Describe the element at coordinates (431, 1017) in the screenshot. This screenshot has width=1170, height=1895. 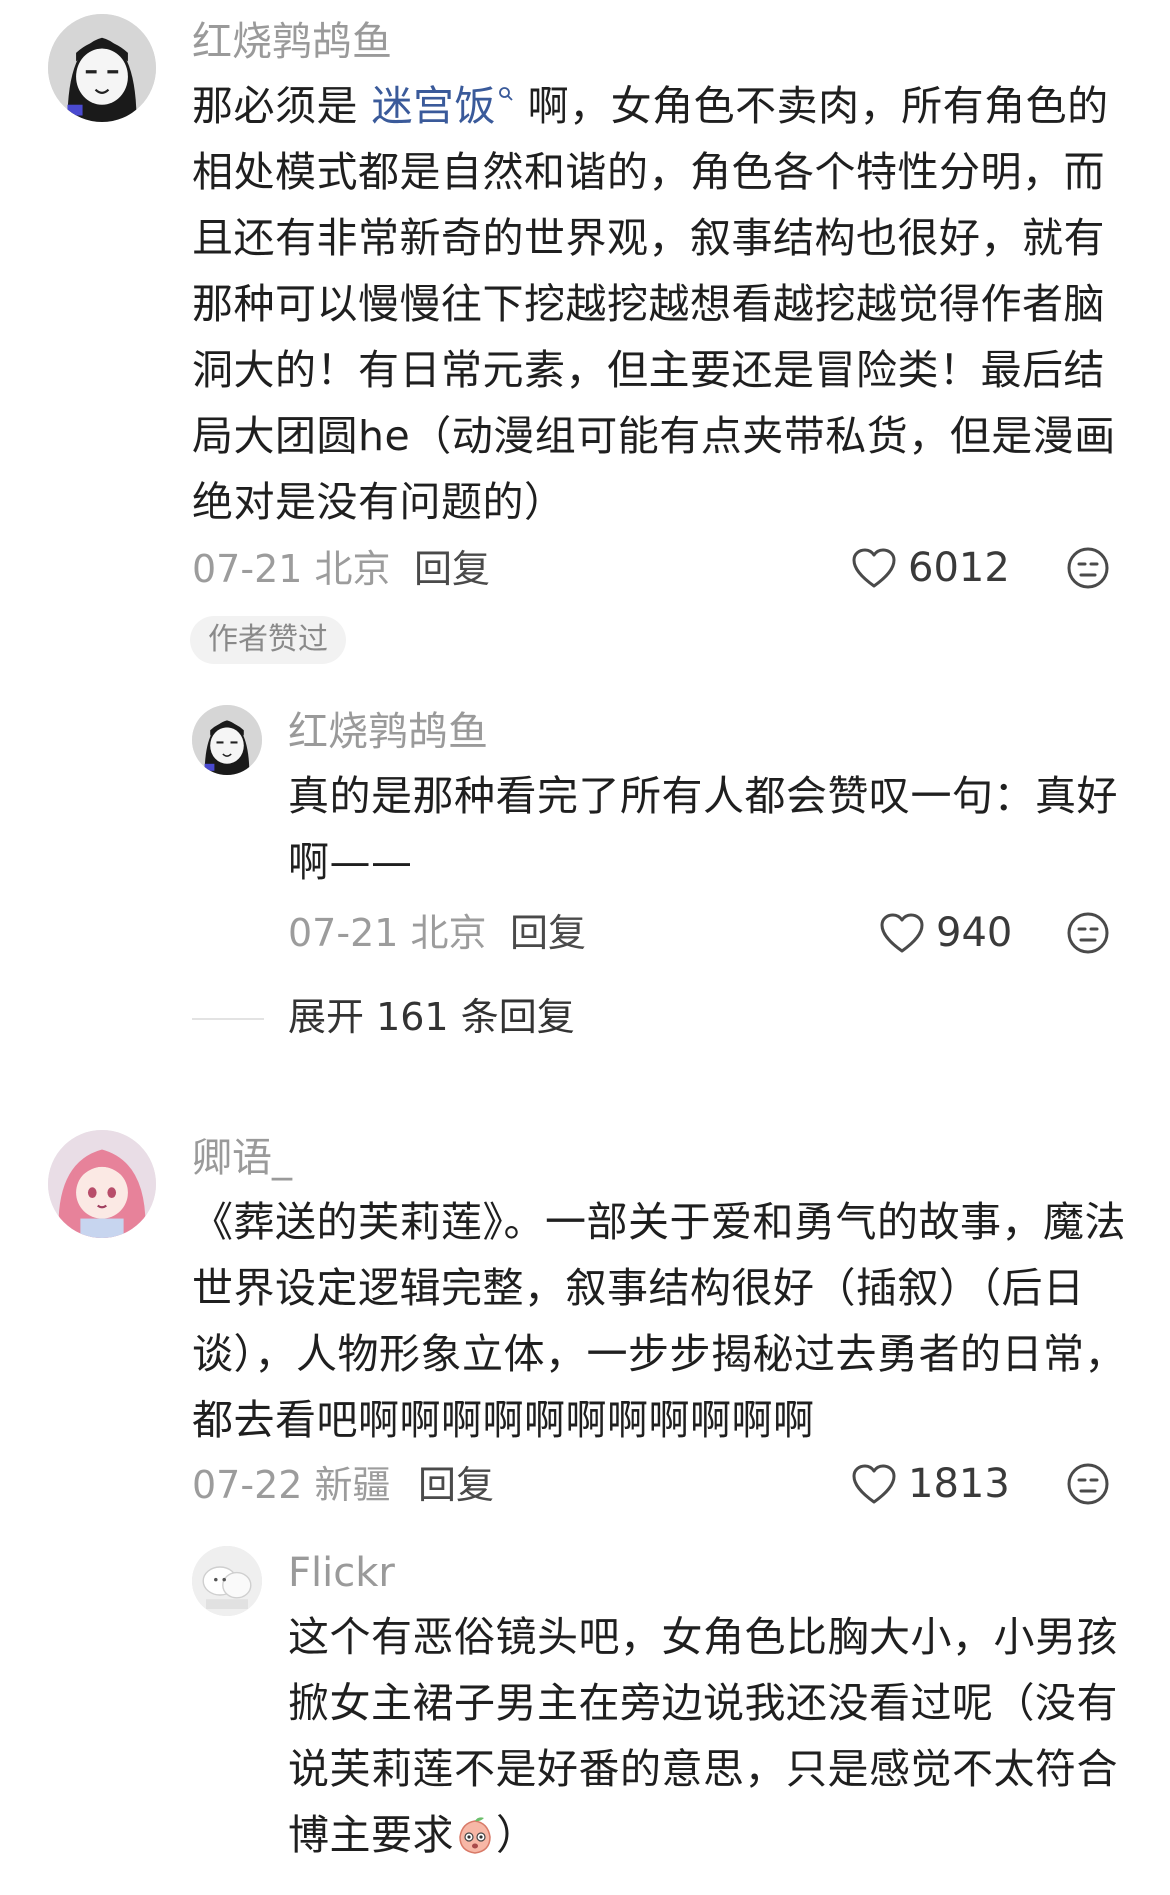
I see `expand-replies-button: 展开 161 条回复` at that location.